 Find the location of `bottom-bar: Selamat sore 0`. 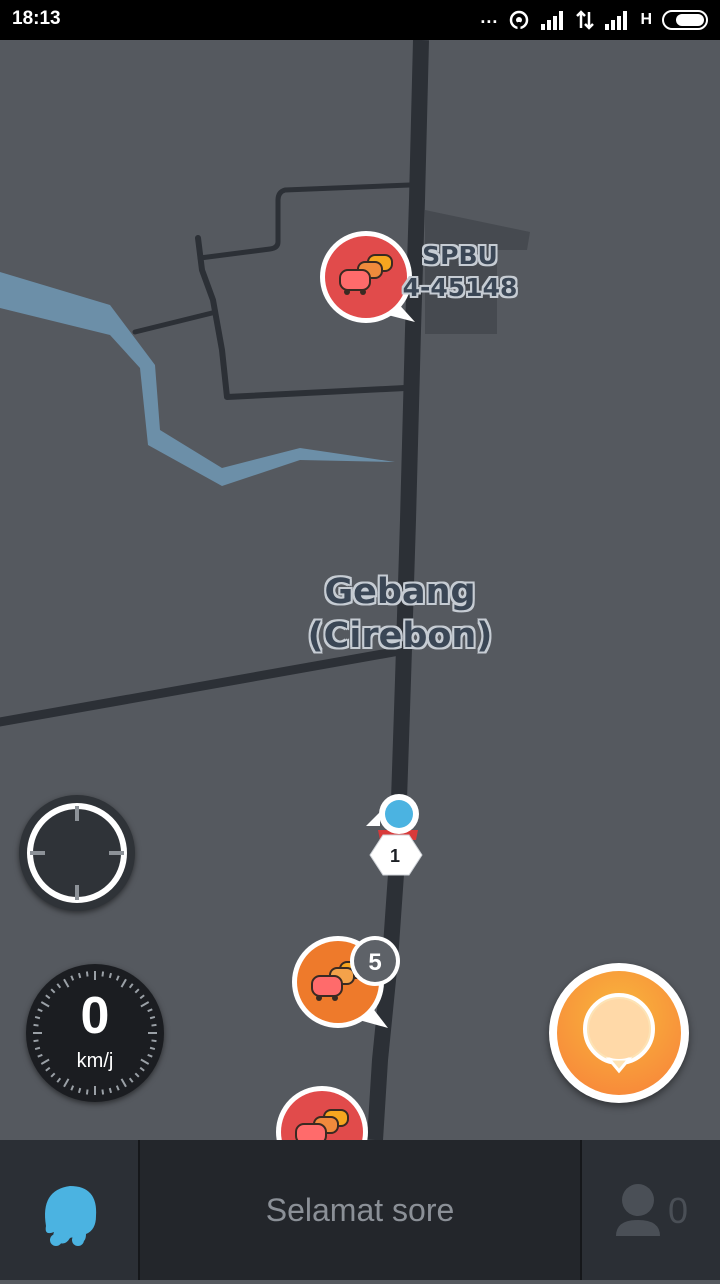

bottom-bar: Selamat sore 0 is located at coordinates (360, 1210).